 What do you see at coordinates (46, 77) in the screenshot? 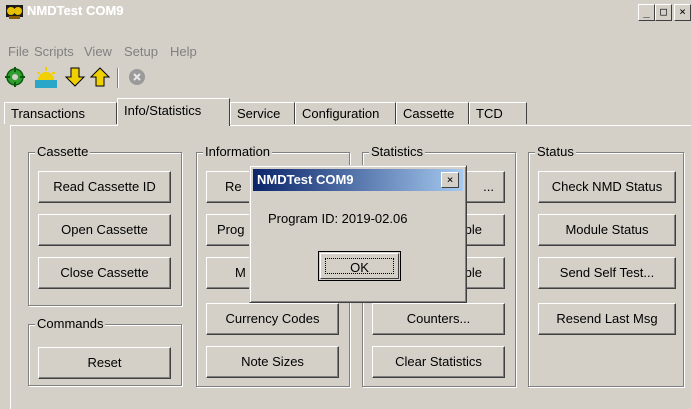
I see `sunrise-icon` at bounding box center [46, 77].